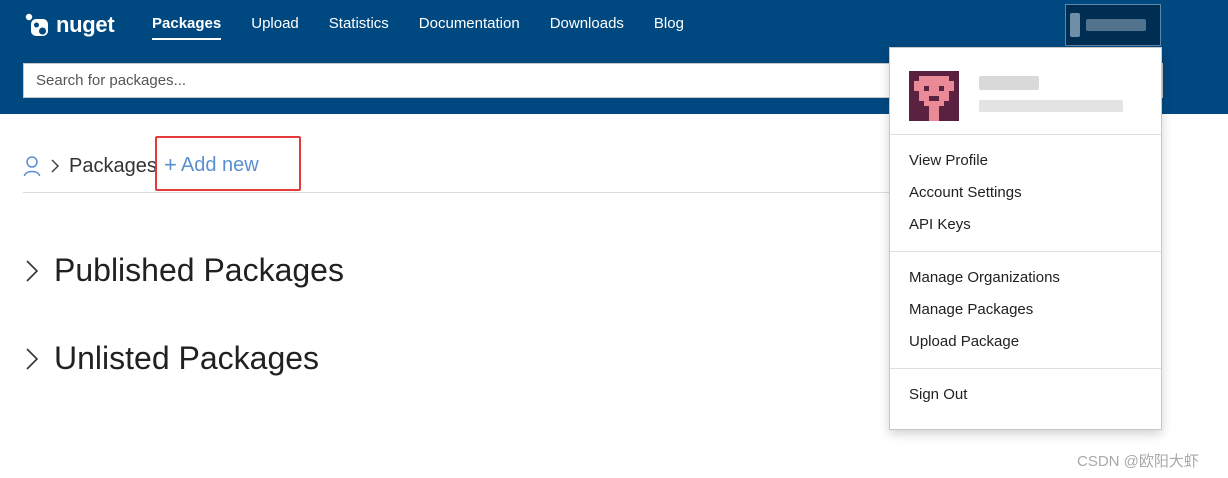 The width and height of the screenshot is (1228, 478). What do you see at coordinates (669, 27) in the screenshot?
I see `nav-blog: Blog` at bounding box center [669, 27].